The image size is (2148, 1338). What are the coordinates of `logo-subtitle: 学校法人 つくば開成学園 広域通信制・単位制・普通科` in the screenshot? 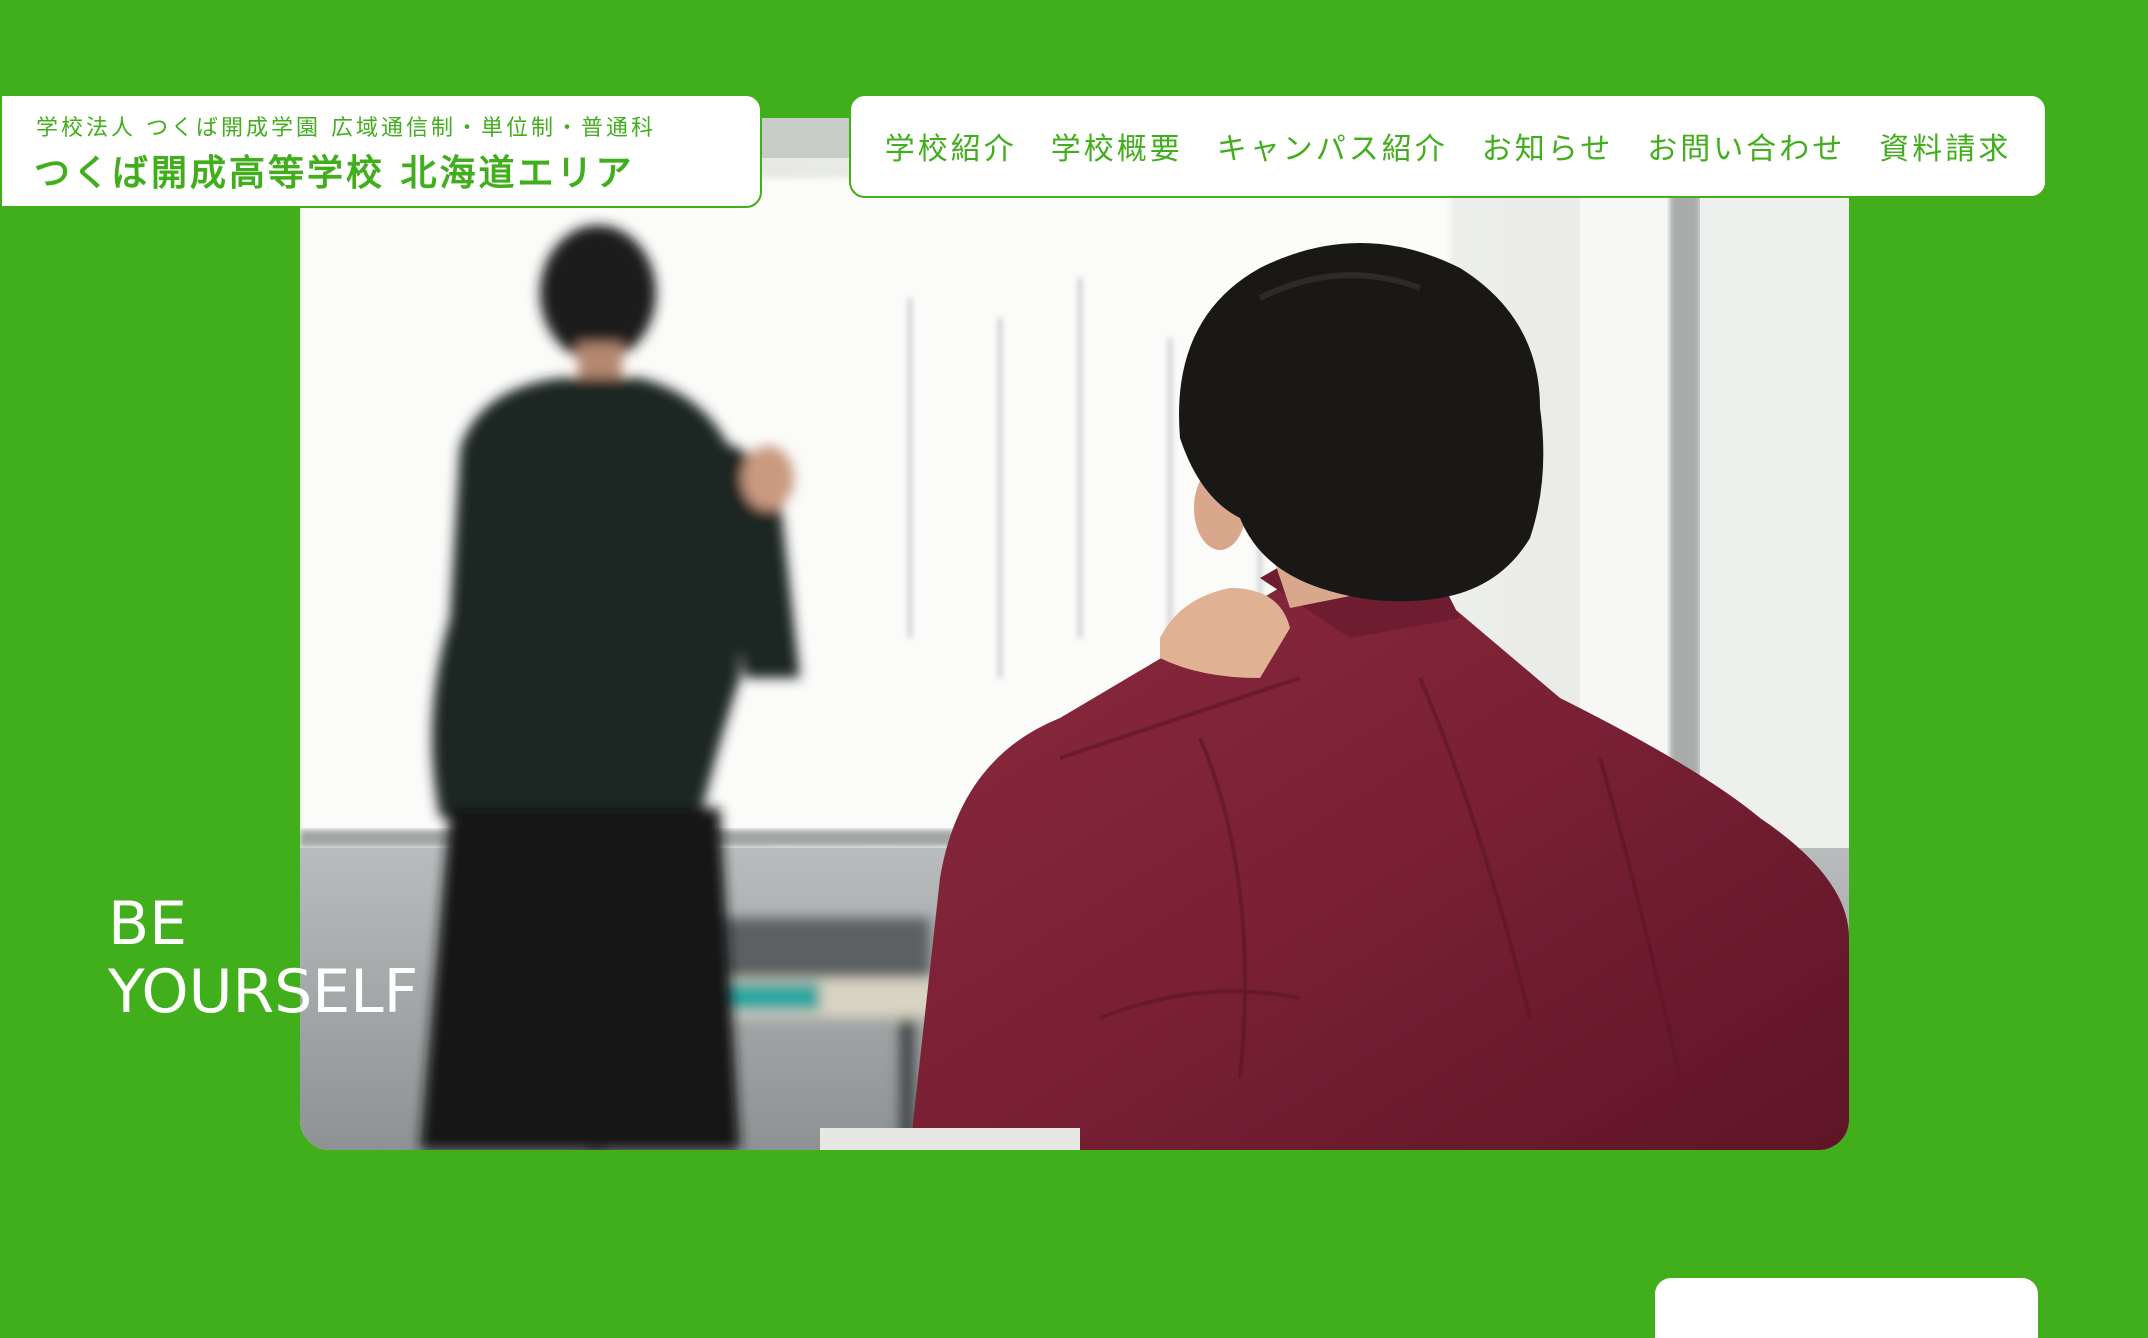 It's located at (346, 128).